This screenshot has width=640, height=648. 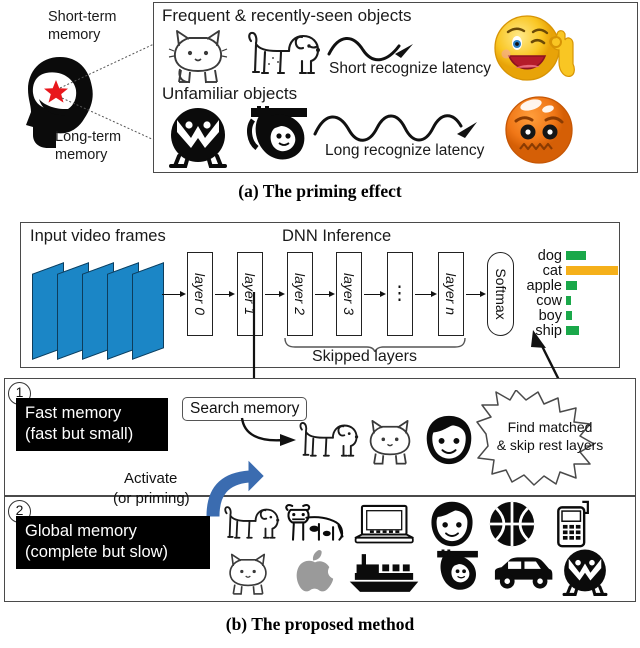 I want to click on layer-label: layer 3, so click(x=349, y=294).